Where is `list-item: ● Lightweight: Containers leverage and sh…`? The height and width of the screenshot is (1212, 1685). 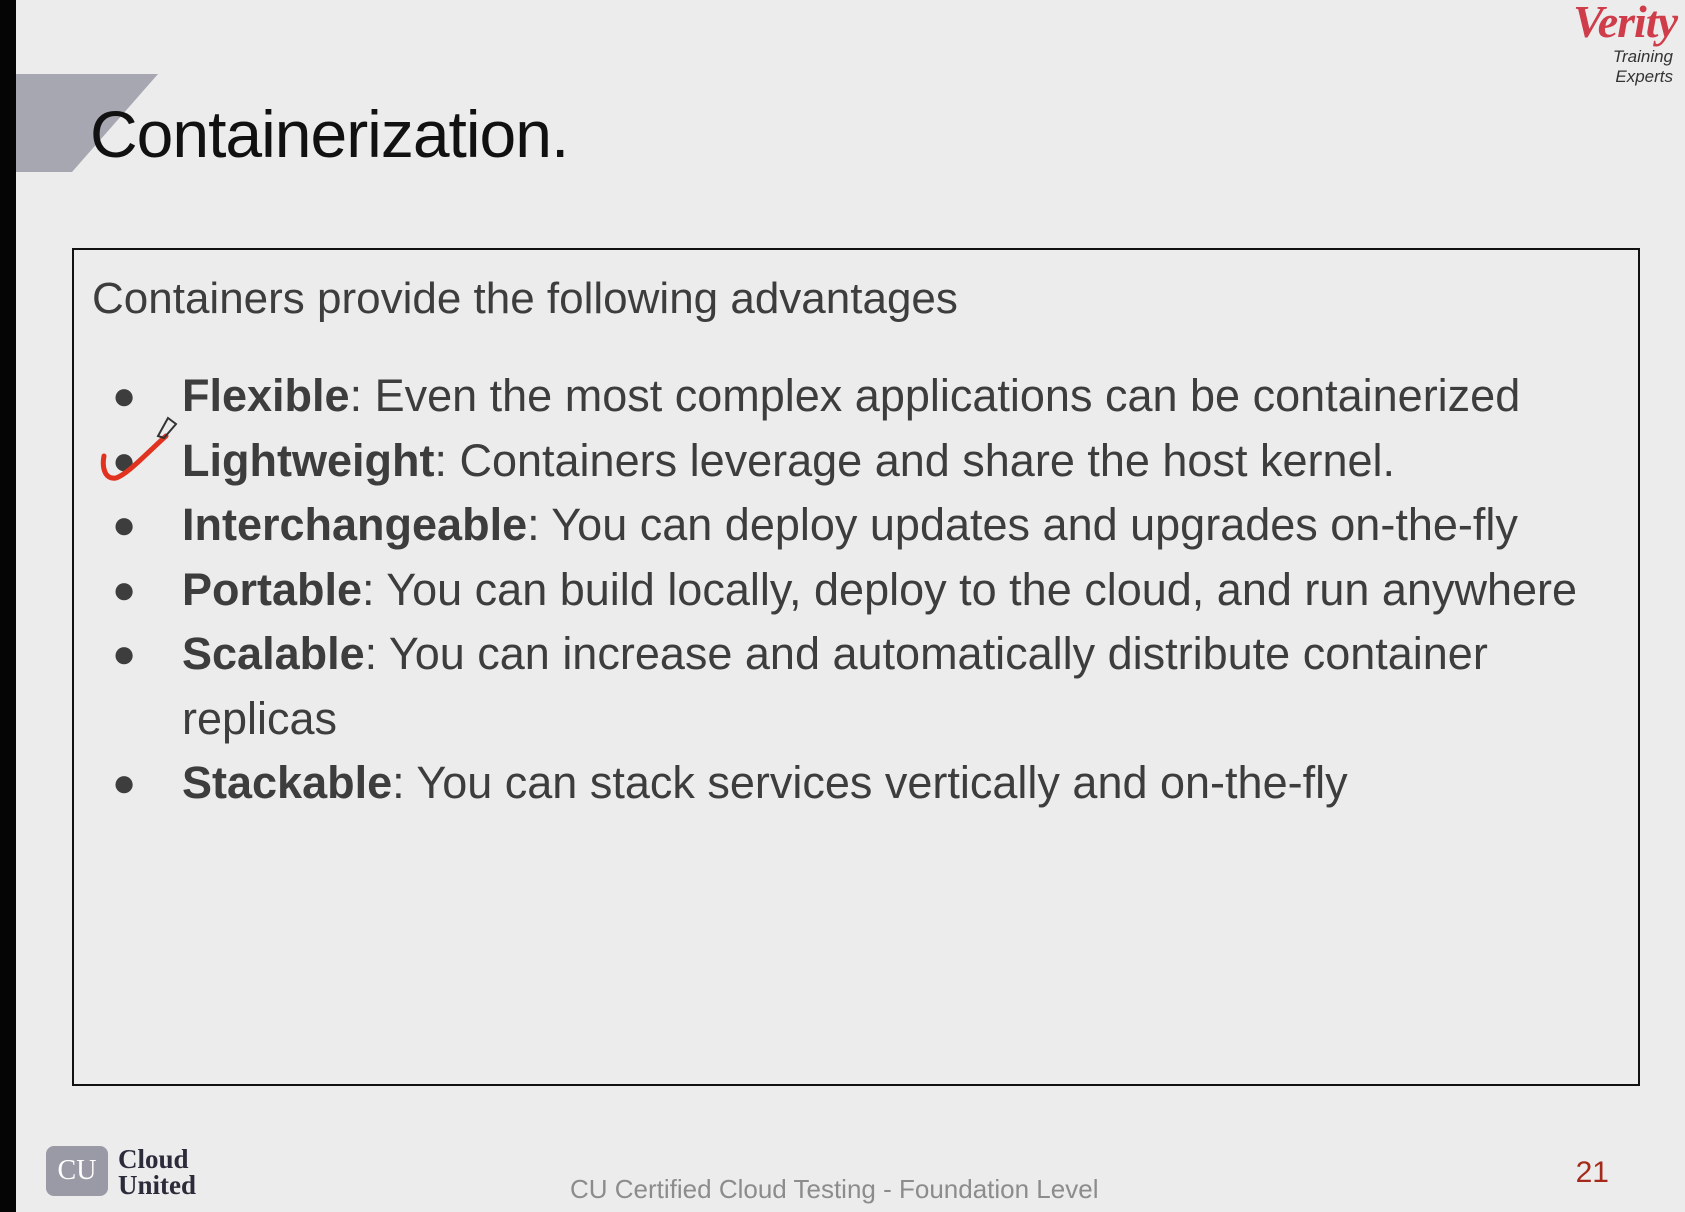
list-item: ● Lightweight: Containers leverage and sh… is located at coordinates (858, 461).